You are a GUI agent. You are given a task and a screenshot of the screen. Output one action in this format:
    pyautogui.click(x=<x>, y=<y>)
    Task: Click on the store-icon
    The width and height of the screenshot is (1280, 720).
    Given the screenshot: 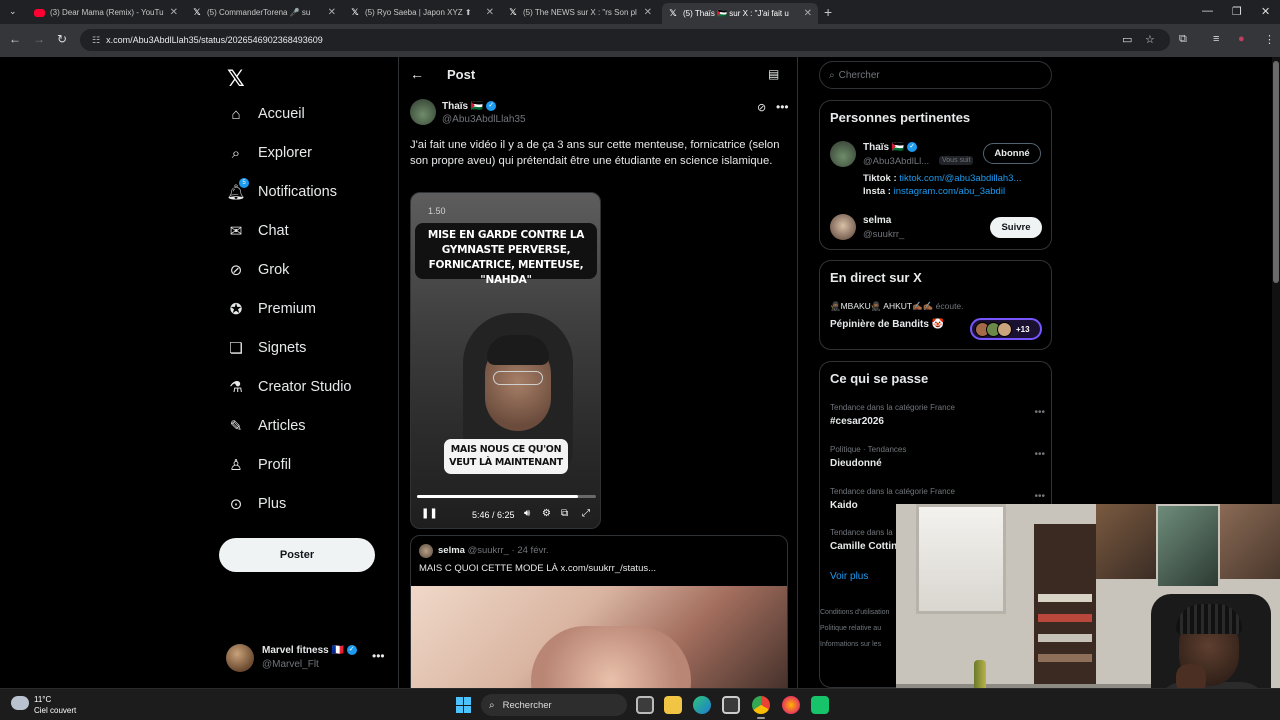 What is the action you would take?
    pyautogui.click(x=731, y=705)
    